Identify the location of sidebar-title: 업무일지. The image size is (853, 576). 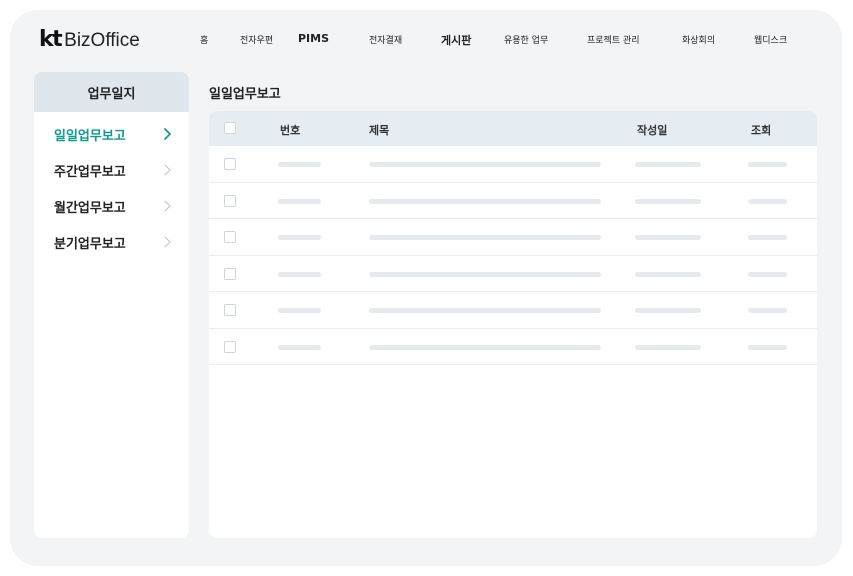
(111, 92).